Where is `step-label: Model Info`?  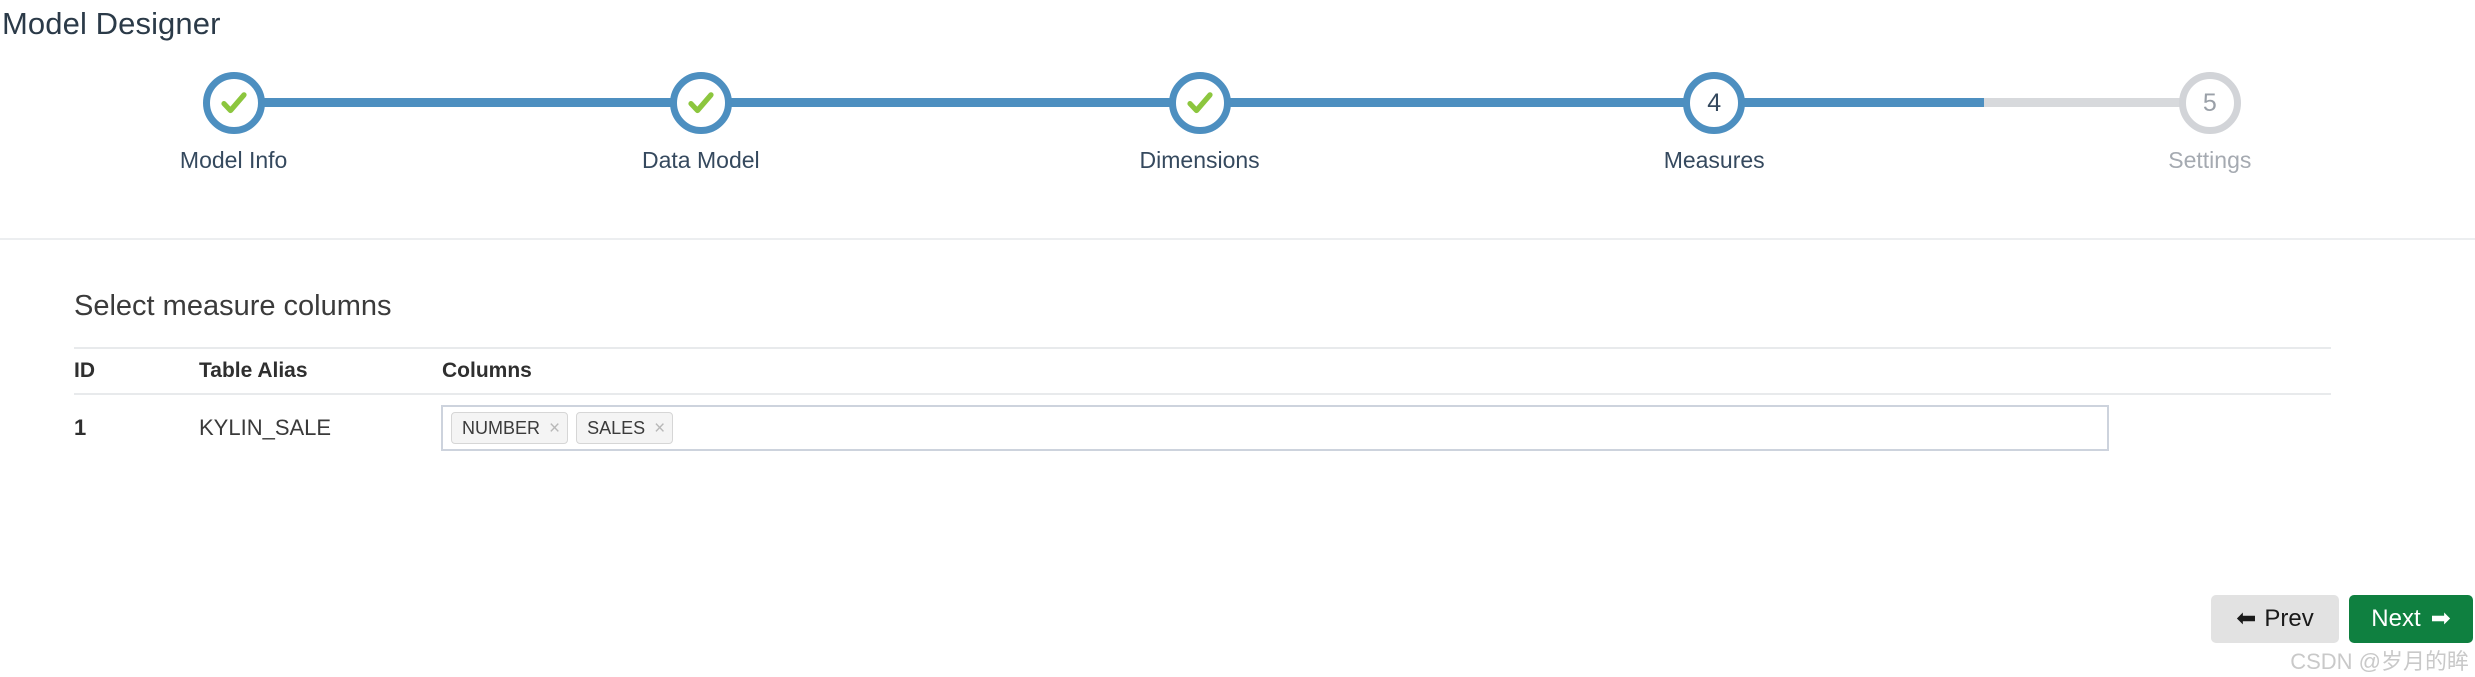 step-label: Model Info is located at coordinates (233, 160).